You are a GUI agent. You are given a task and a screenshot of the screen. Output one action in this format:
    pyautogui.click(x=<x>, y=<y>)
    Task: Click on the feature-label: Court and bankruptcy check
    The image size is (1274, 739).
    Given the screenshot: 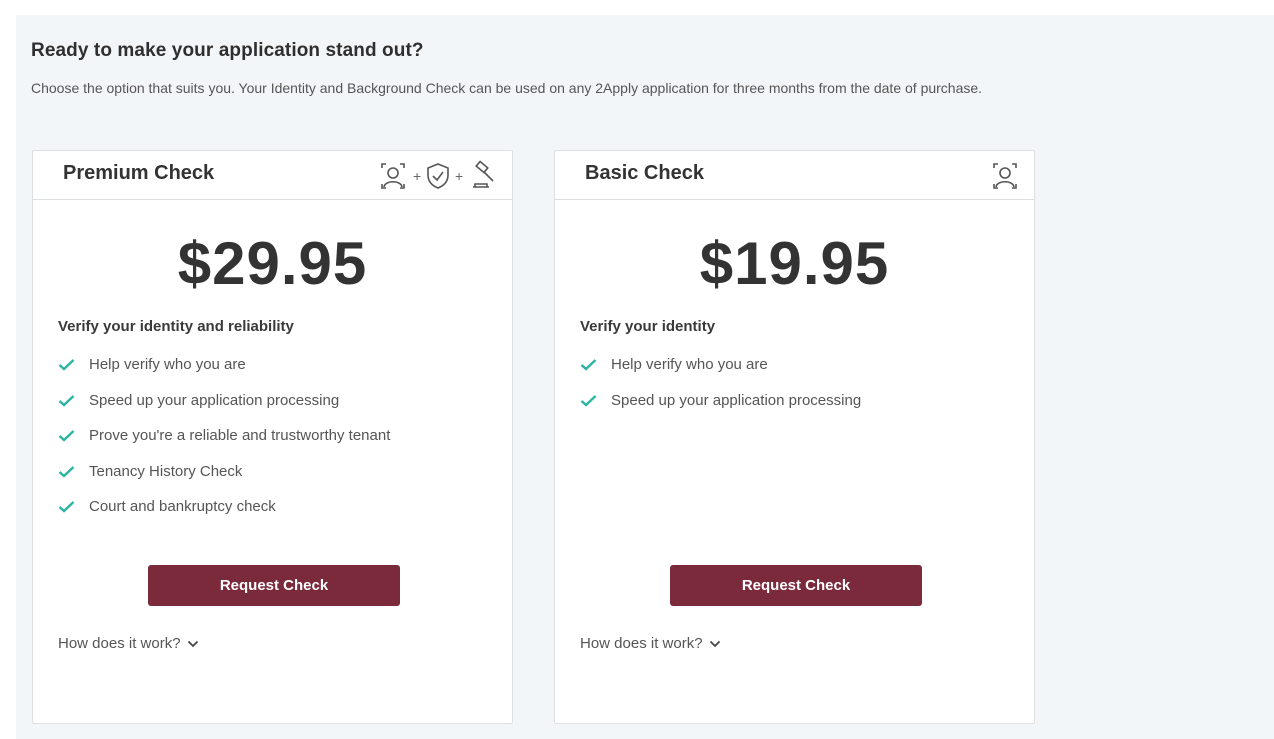 What is the action you would take?
    pyautogui.click(x=182, y=507)
    